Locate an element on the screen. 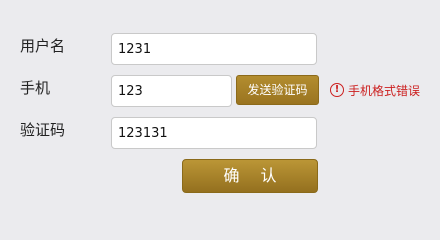 The height and width of the screenshot is (240, 440). phone-input is located at coordinates (171, 91).